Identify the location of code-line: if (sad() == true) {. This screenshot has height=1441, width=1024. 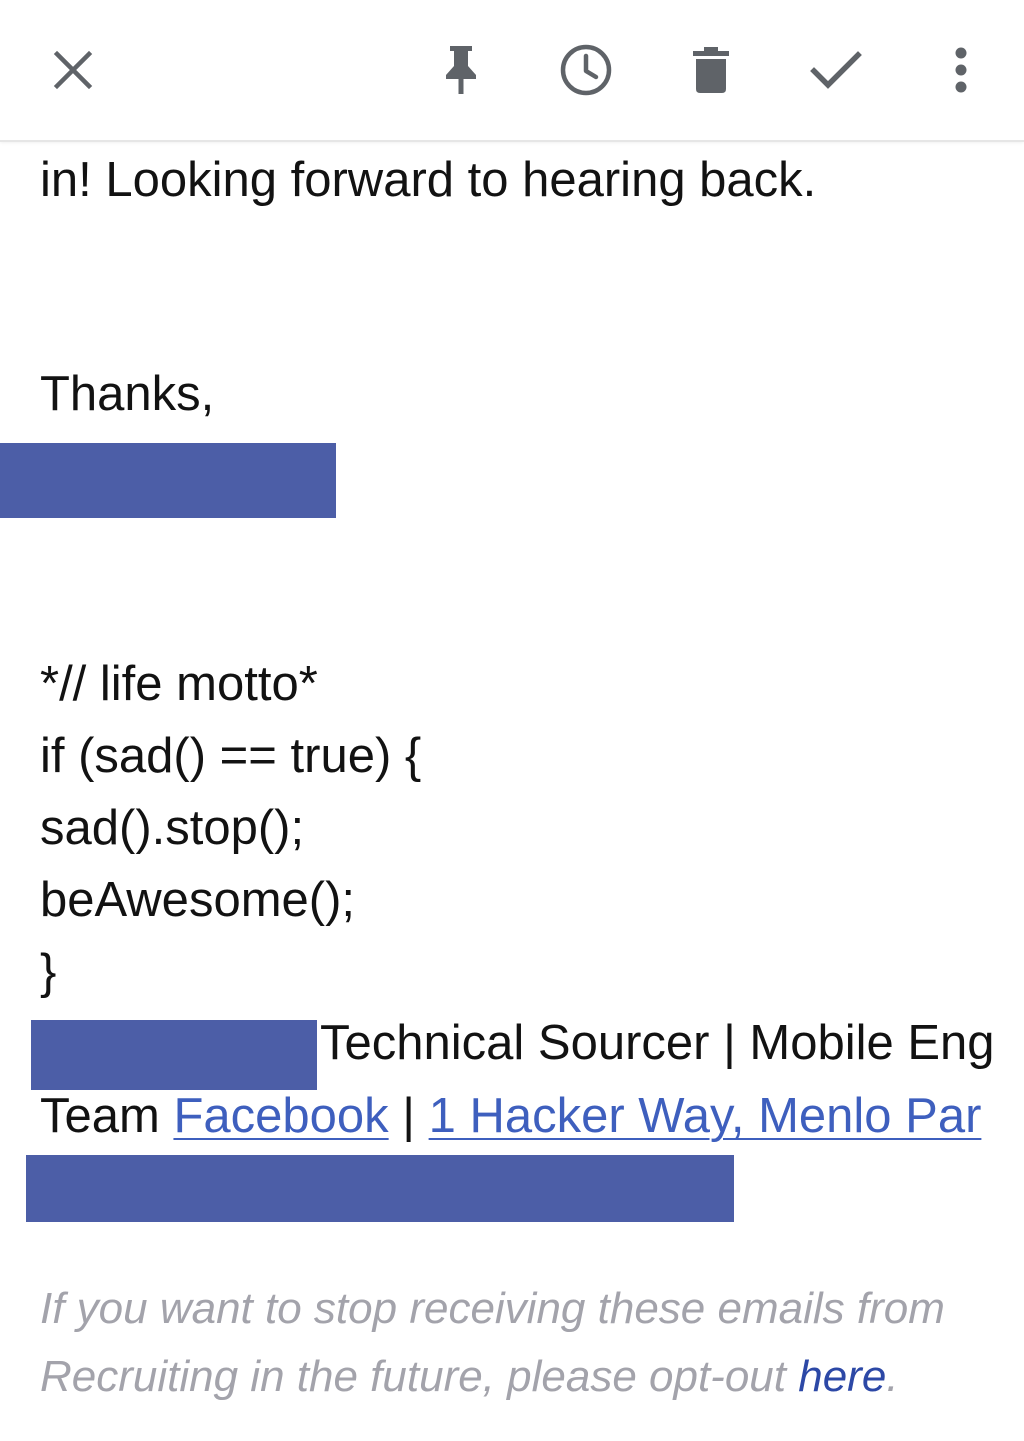
(231, 756).